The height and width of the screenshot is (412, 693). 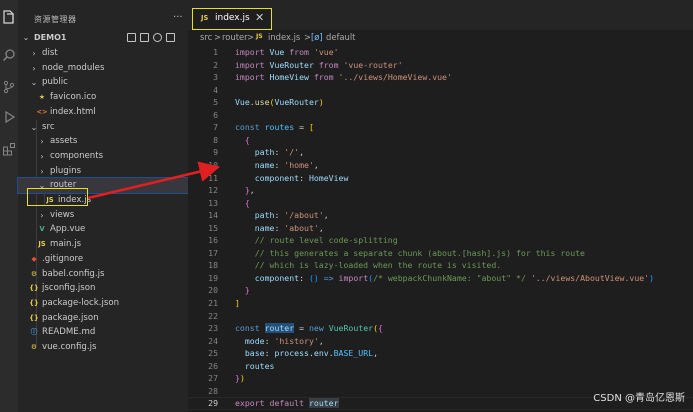 What do you see at coordinates (103, 68) in the screenshot?
I see `folder-node-modules: › node_modules` at bounding box center [103, 68].